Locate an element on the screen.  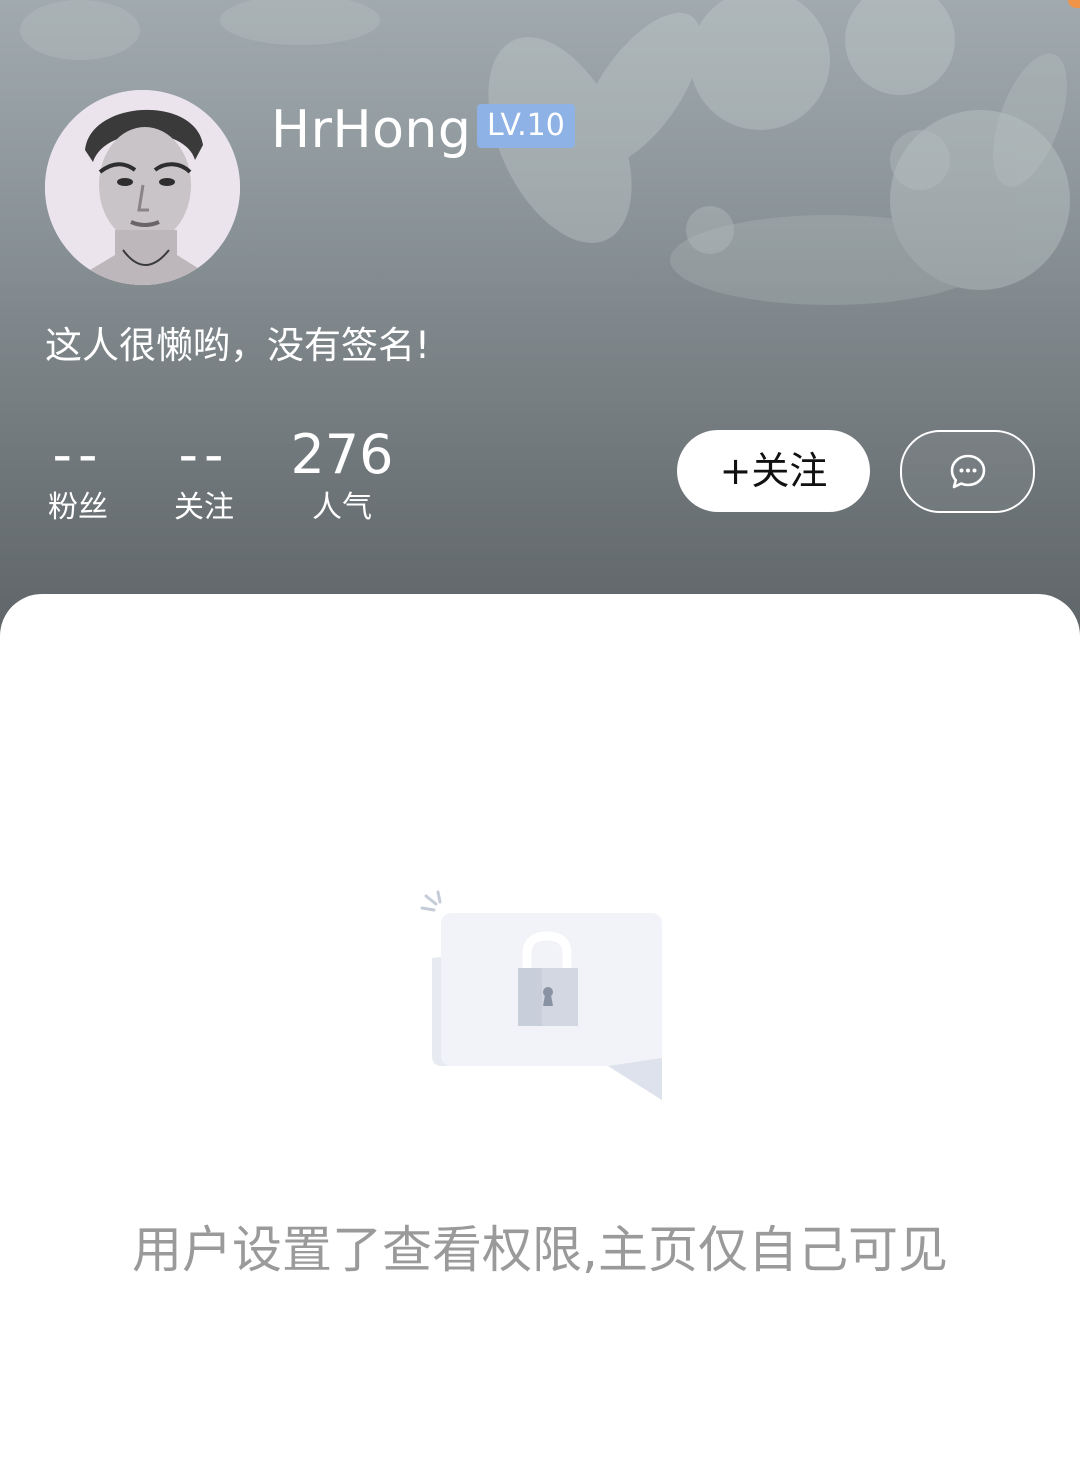
following-label: 关注 is located at coordinates (204, 507).